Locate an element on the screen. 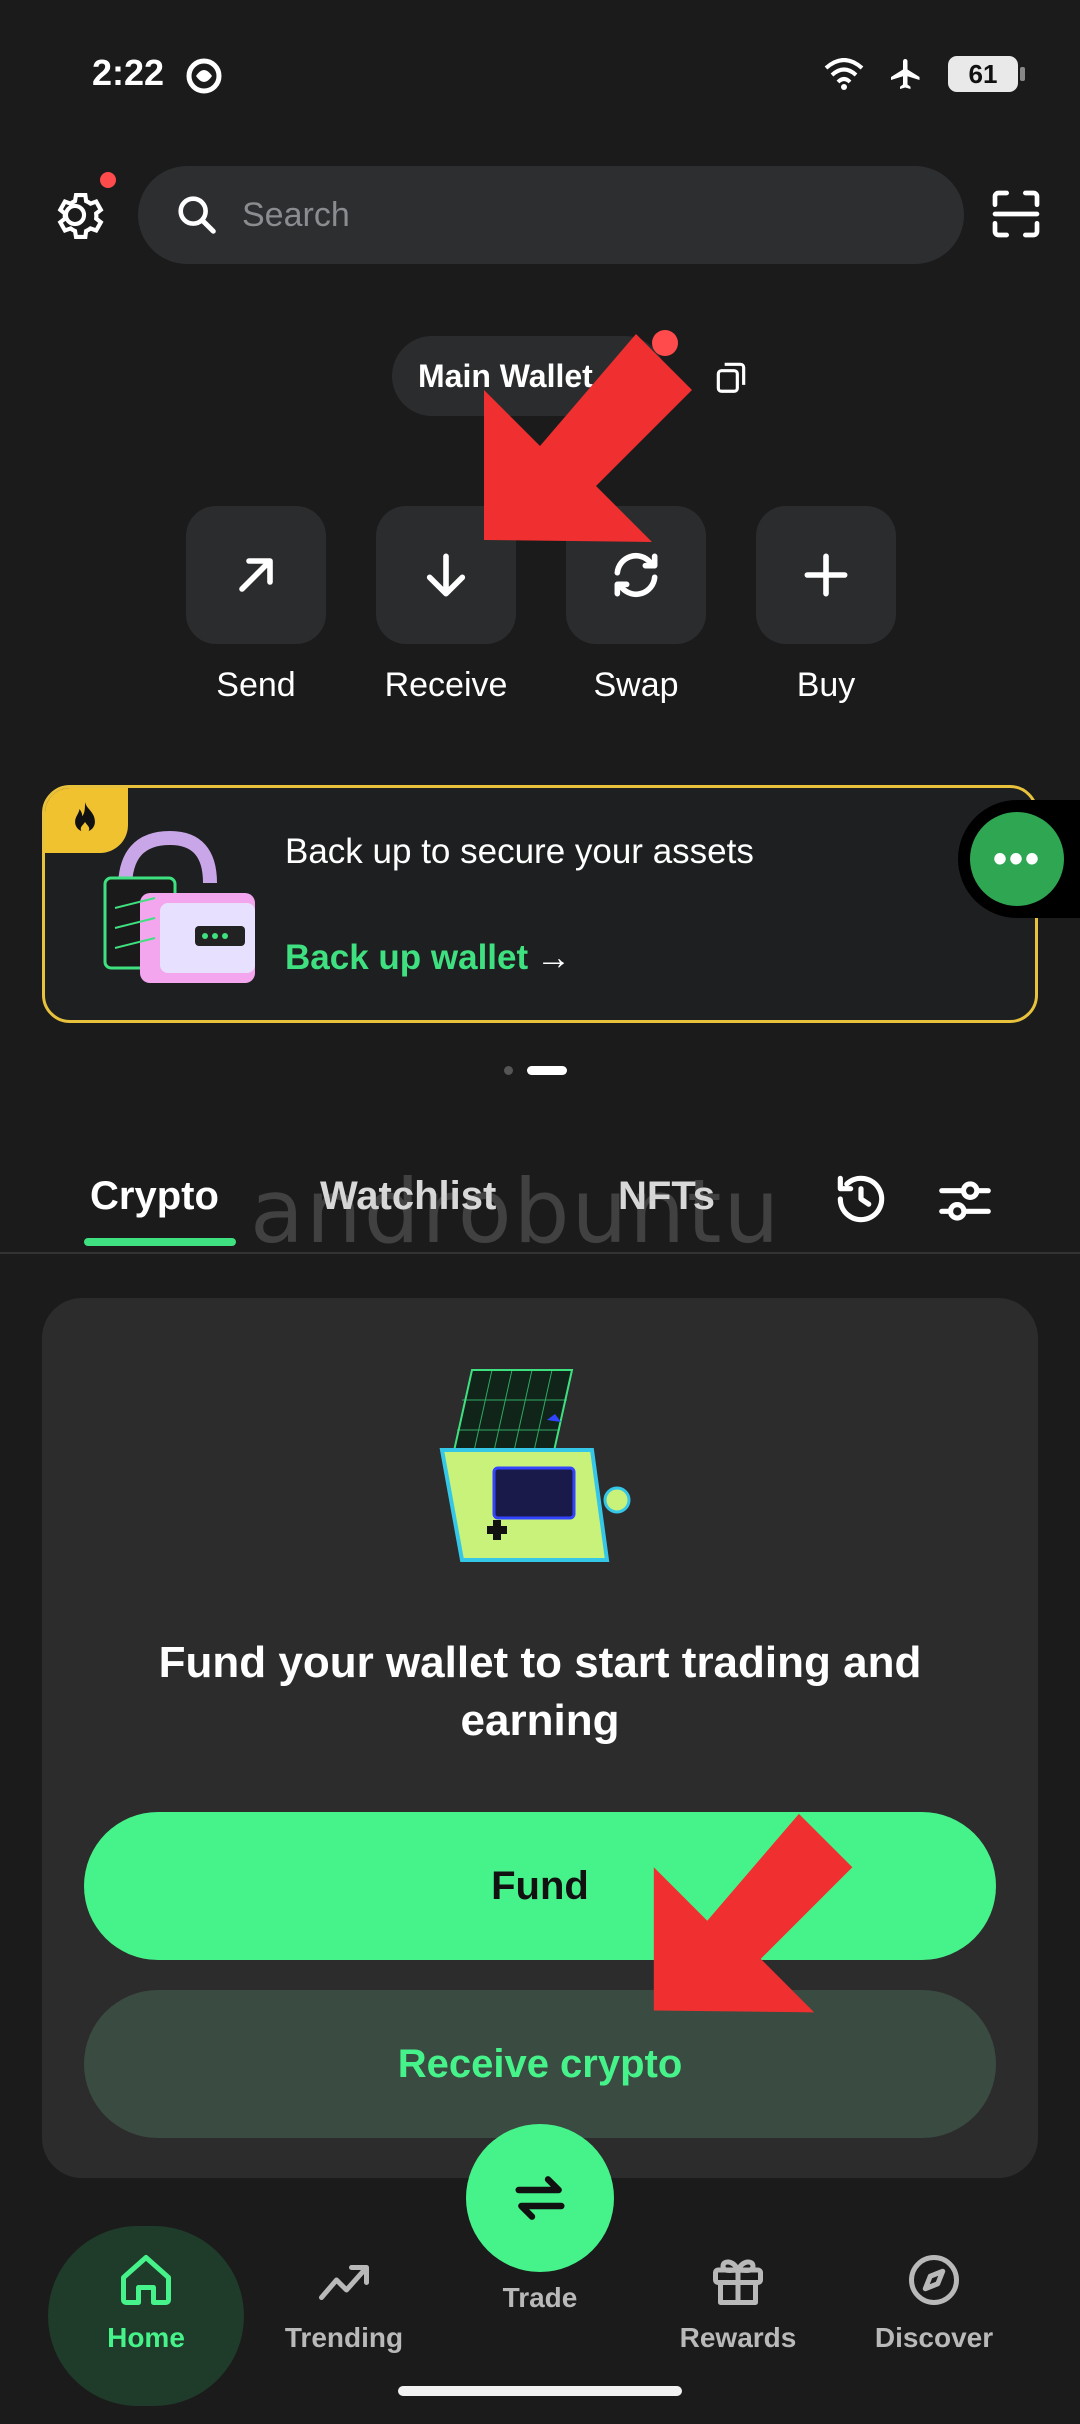 The image size is (1080, 2424). swap-arrows-icon is located at coordinates (540, 2198).